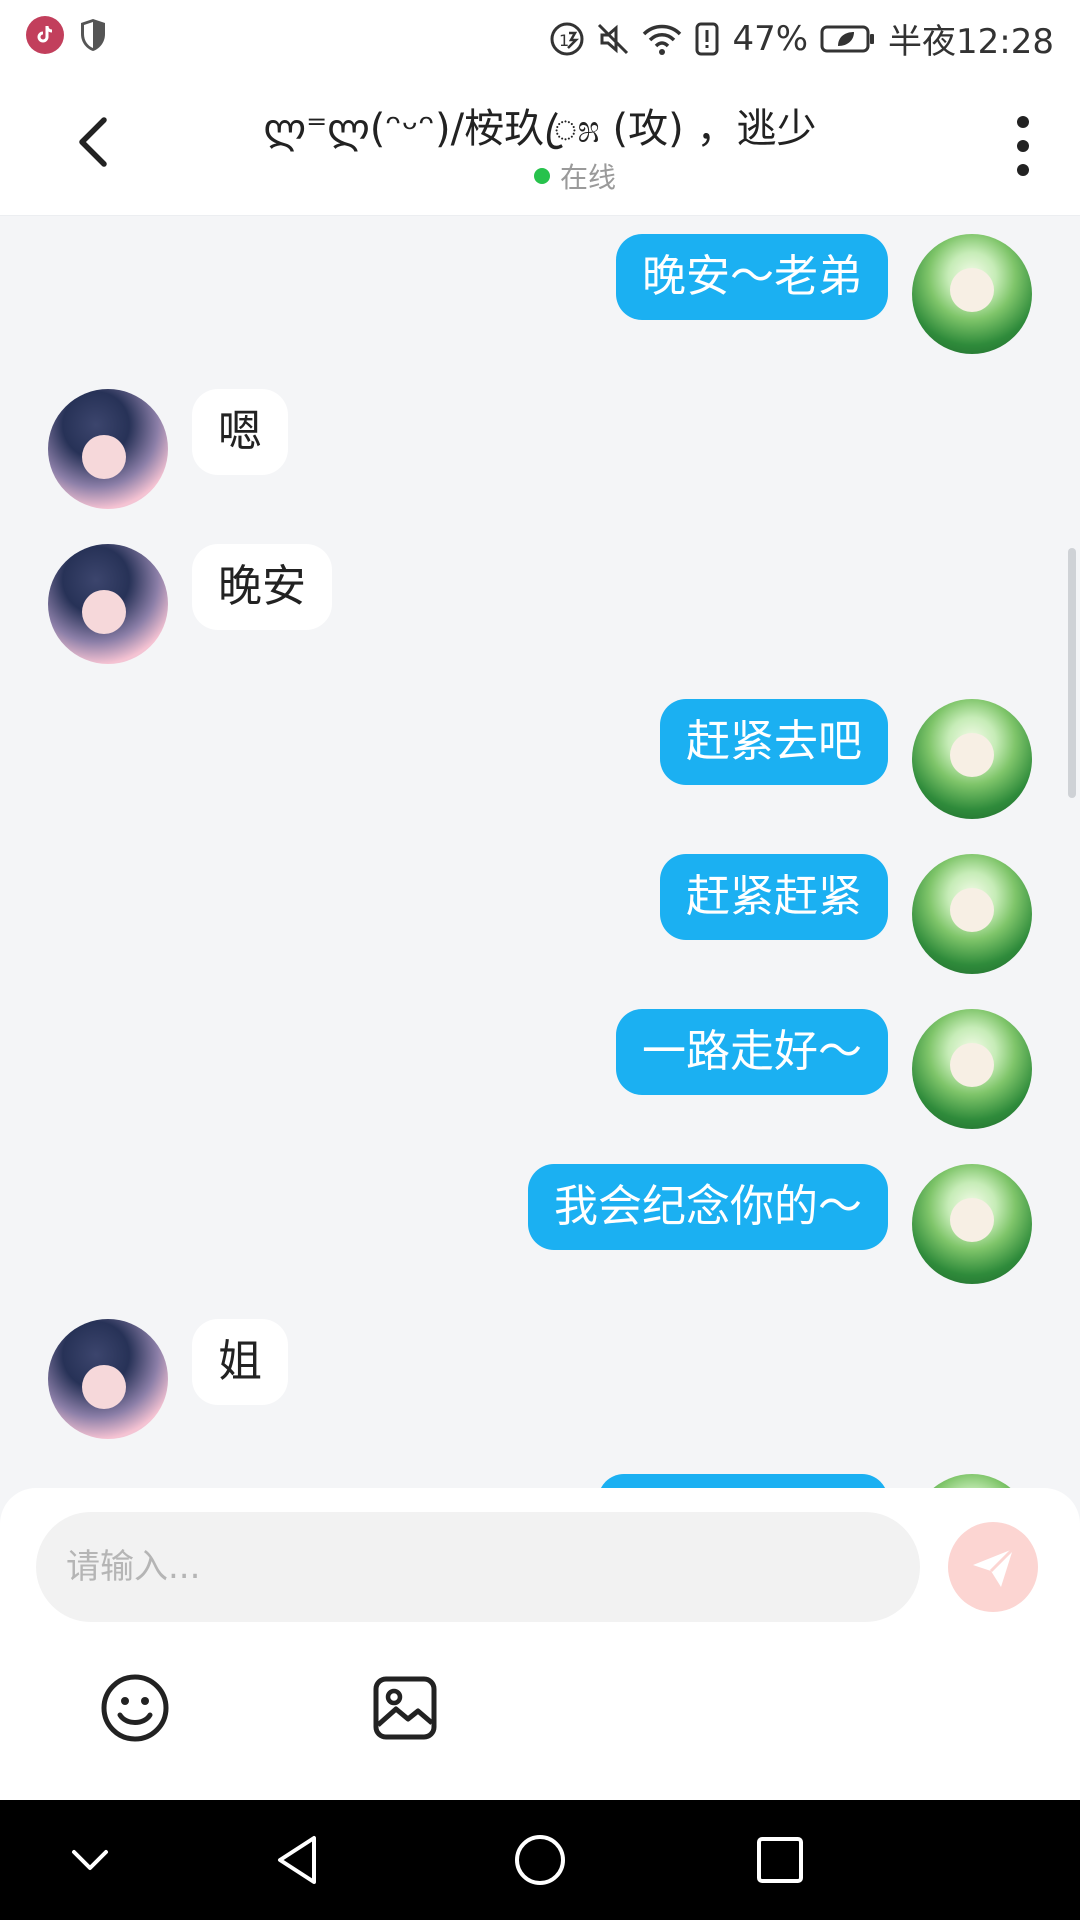 The width and height of the screenshot is (1080, 1920). What do you see at coordinates (540, 145) in the screenshot?
I see `chat-header: ლ⁼ლ(ᵔᵕᵔ)/桉玖ꦿ೫ (攻) ，逃少 在线` at bounding box center [540, 145].